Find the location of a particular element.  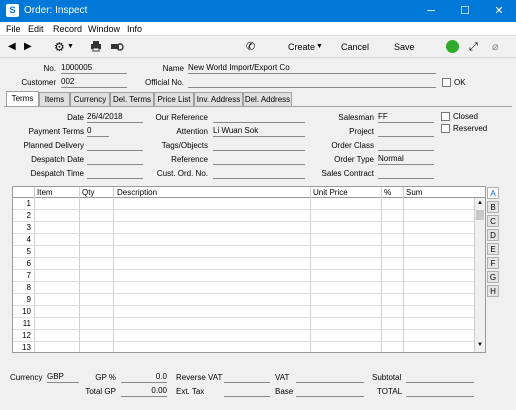

reference-field is located at coordinates (259, 159).